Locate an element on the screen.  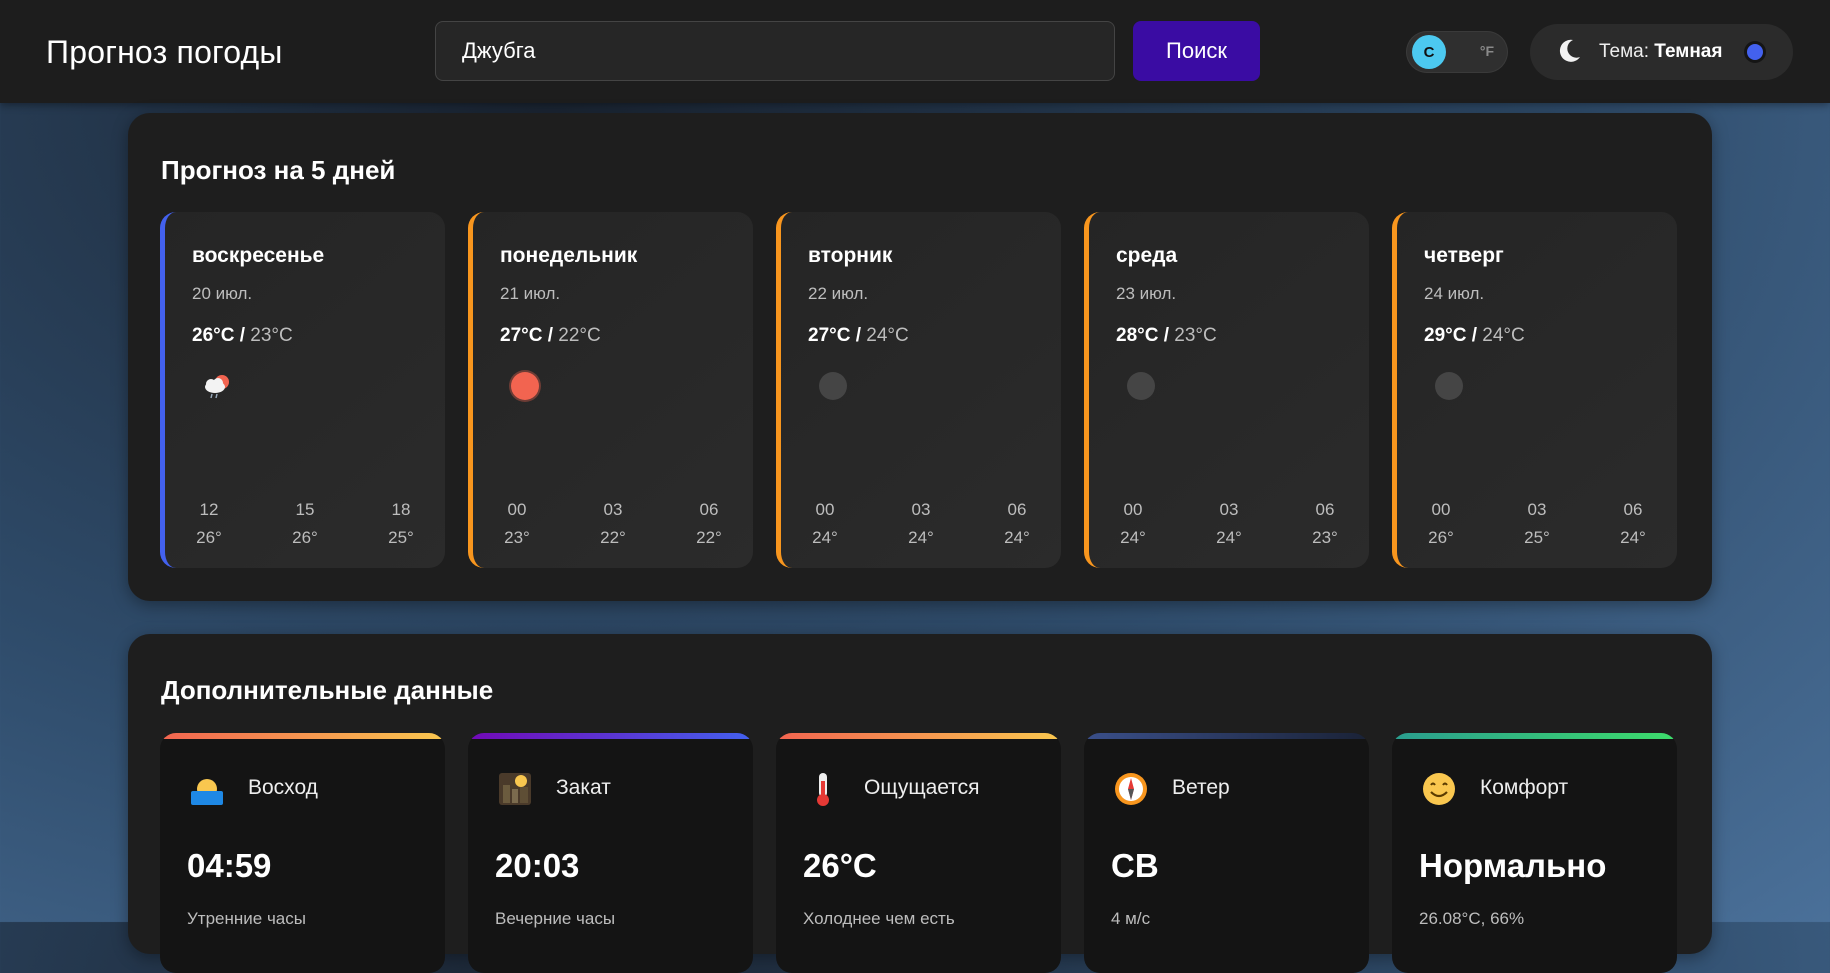
smile-icon is located at coordinates (1439, 789).